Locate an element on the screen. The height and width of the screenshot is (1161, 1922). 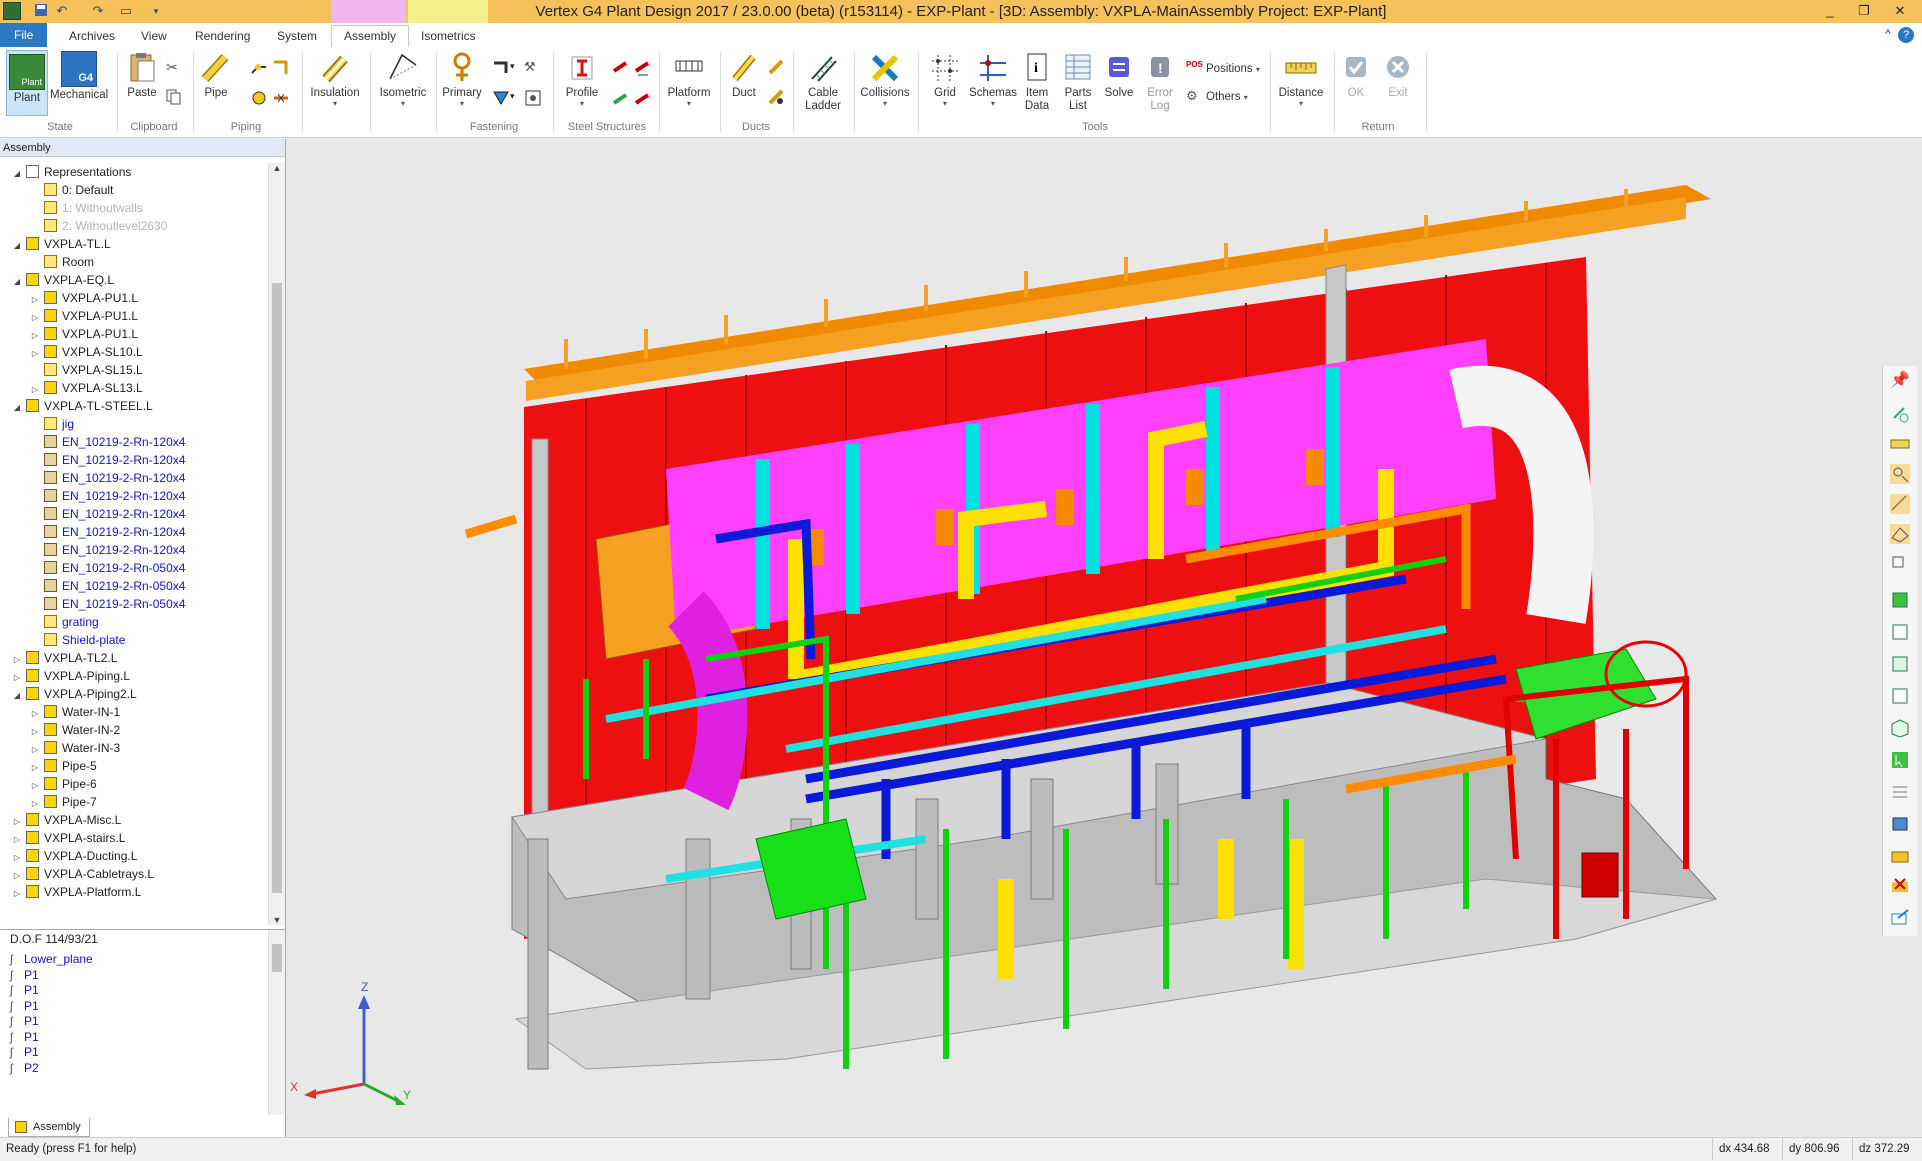
select-face-icon is located at coordinates (1900, 534).